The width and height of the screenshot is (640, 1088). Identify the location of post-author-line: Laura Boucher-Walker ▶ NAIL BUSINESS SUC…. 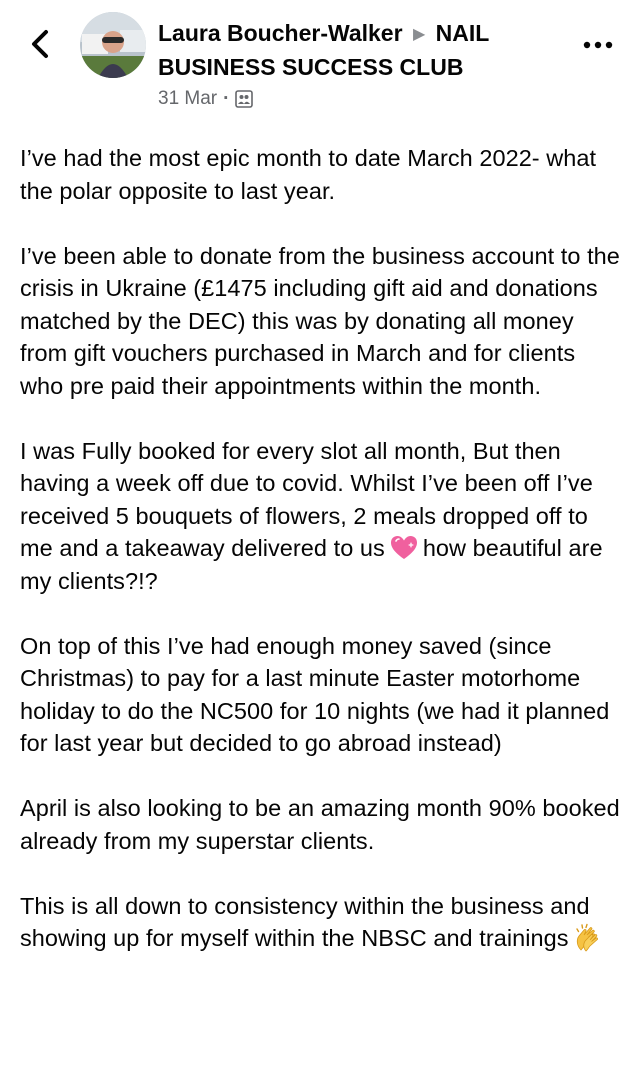
(358, 50).